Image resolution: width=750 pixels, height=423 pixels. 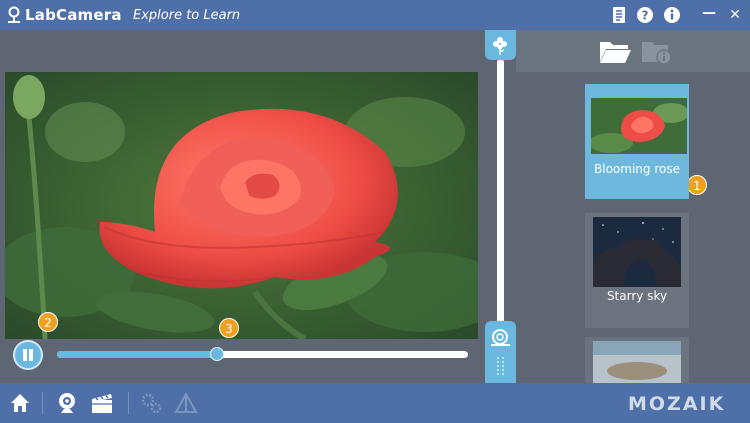 I want to click on notes-icon, so click(x=619, y=15).